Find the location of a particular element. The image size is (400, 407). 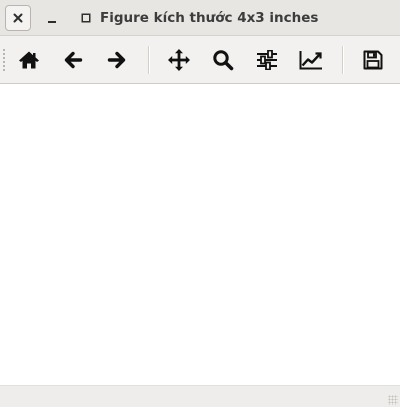

close-button is located at coordinates (18, 18).